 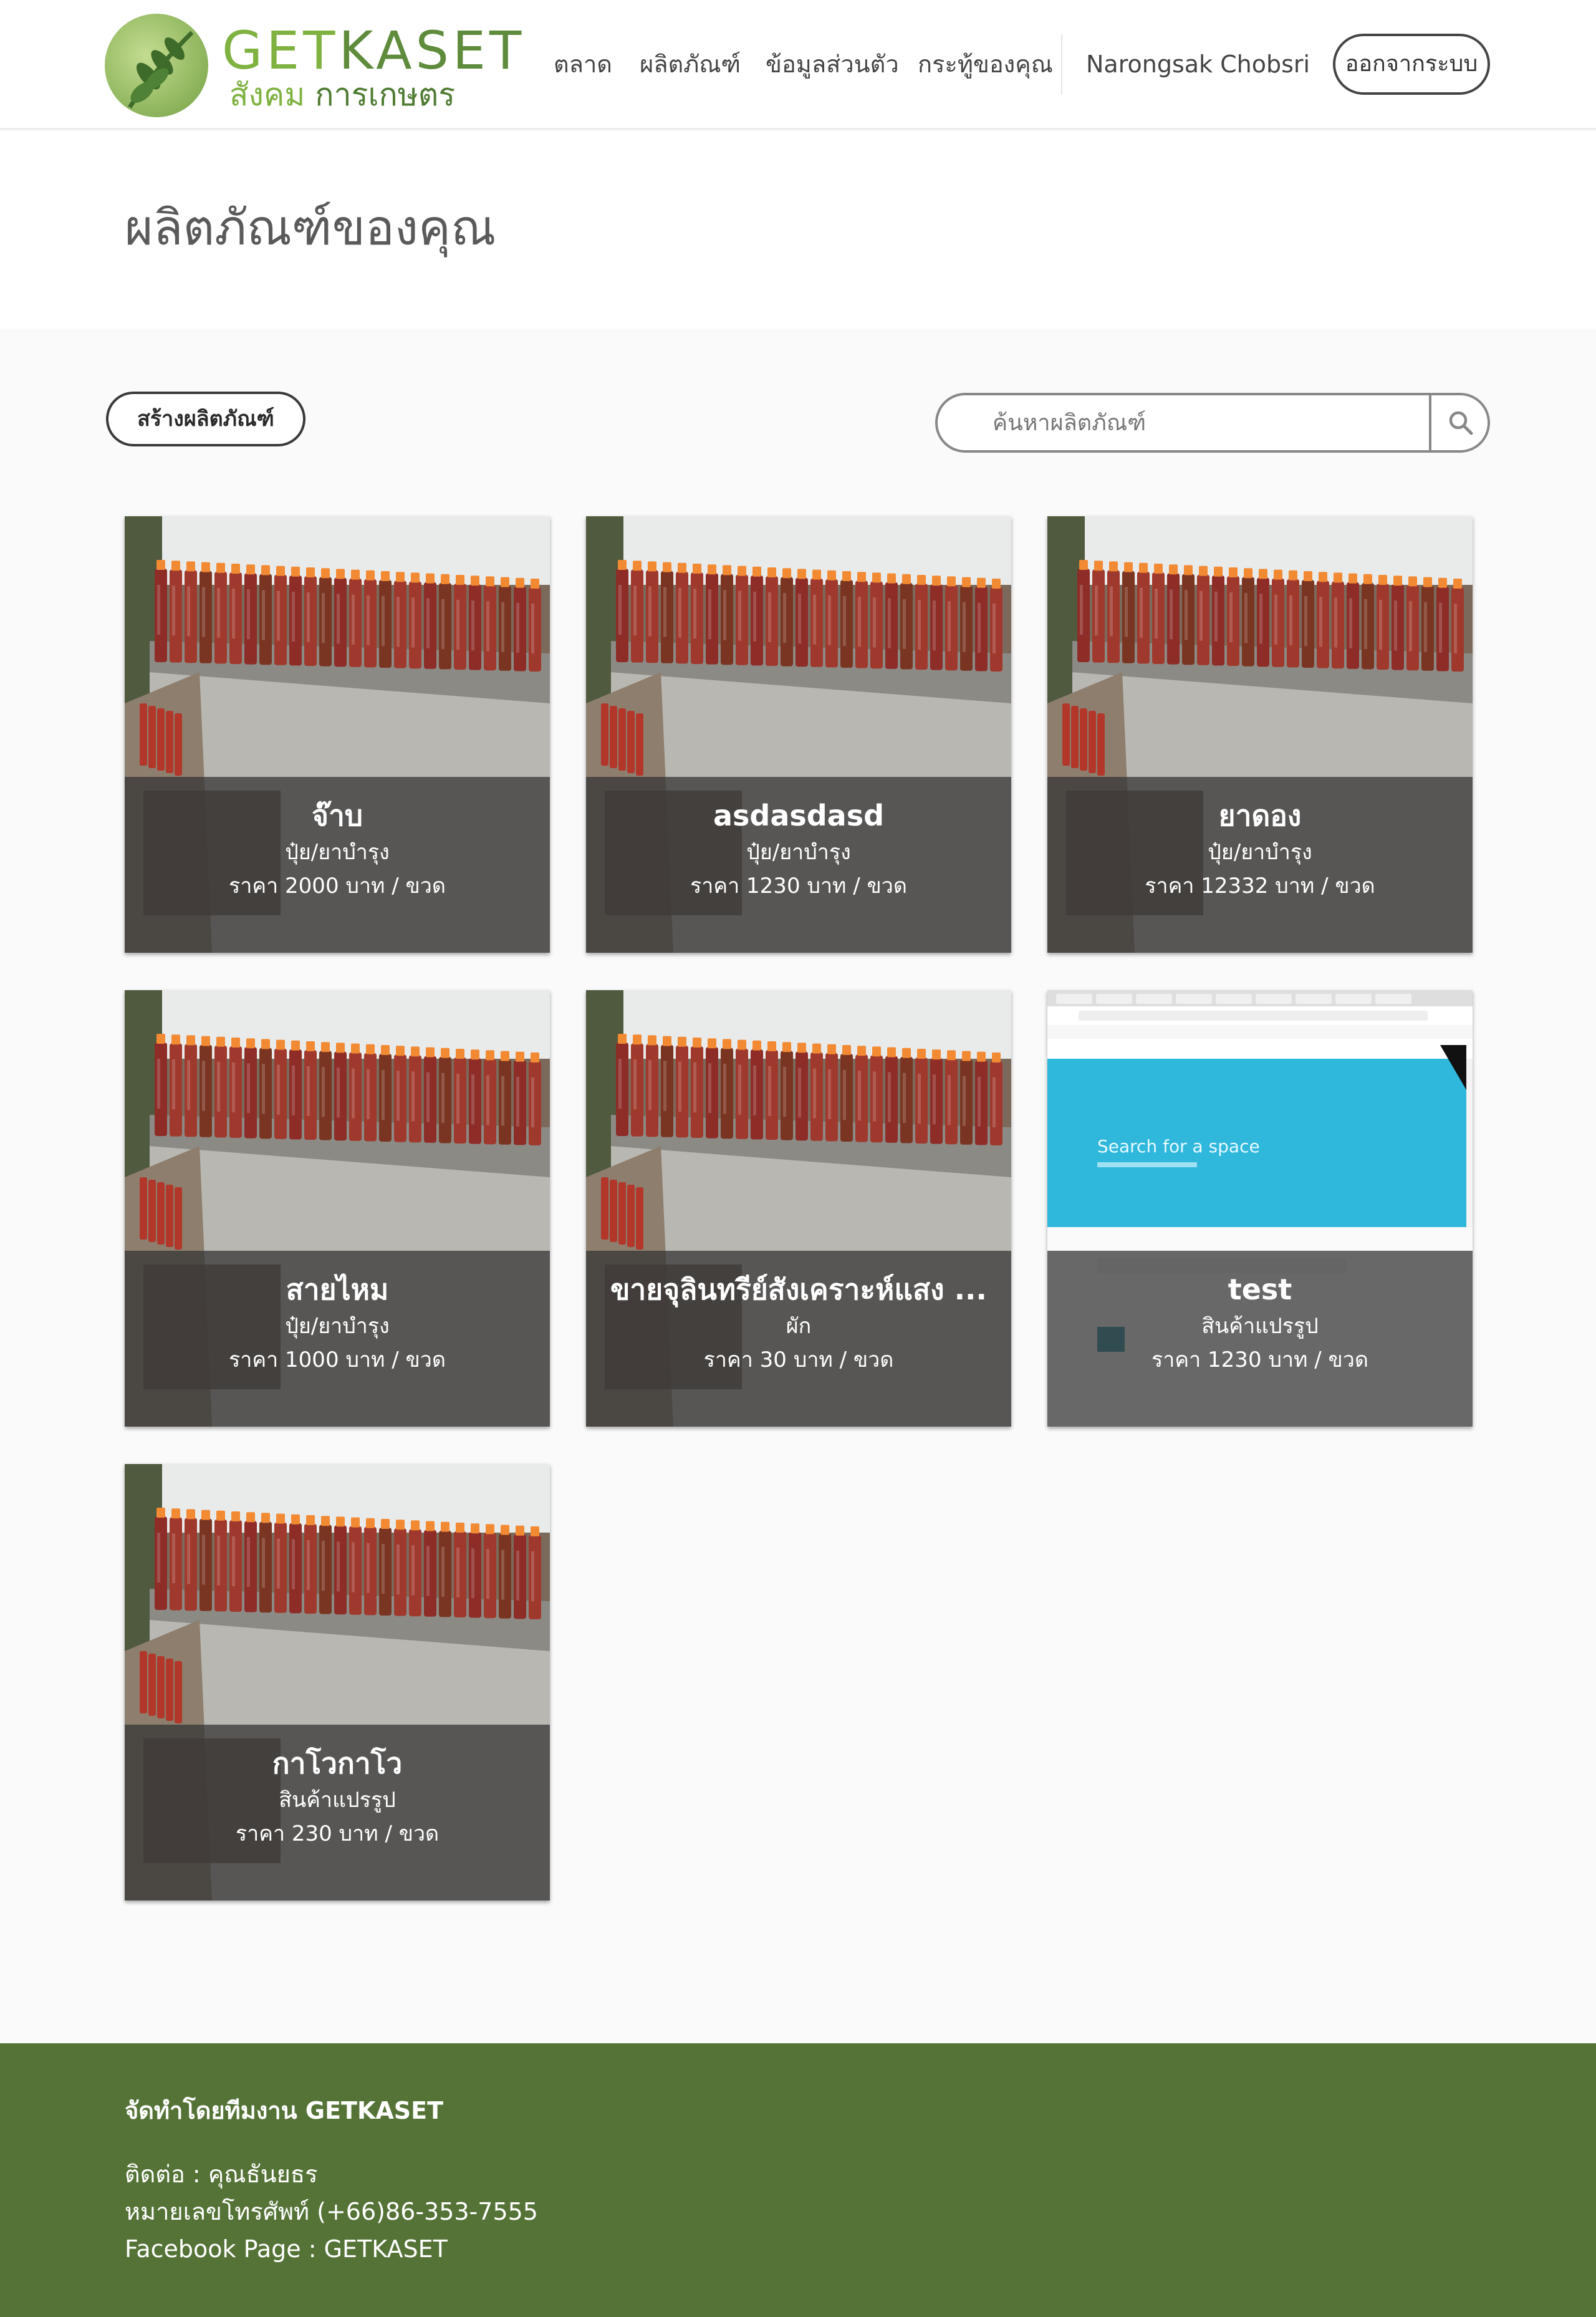 I want to click on nav-profile: ข้อมูลส่วนตัว, so click(x=832, y=64).